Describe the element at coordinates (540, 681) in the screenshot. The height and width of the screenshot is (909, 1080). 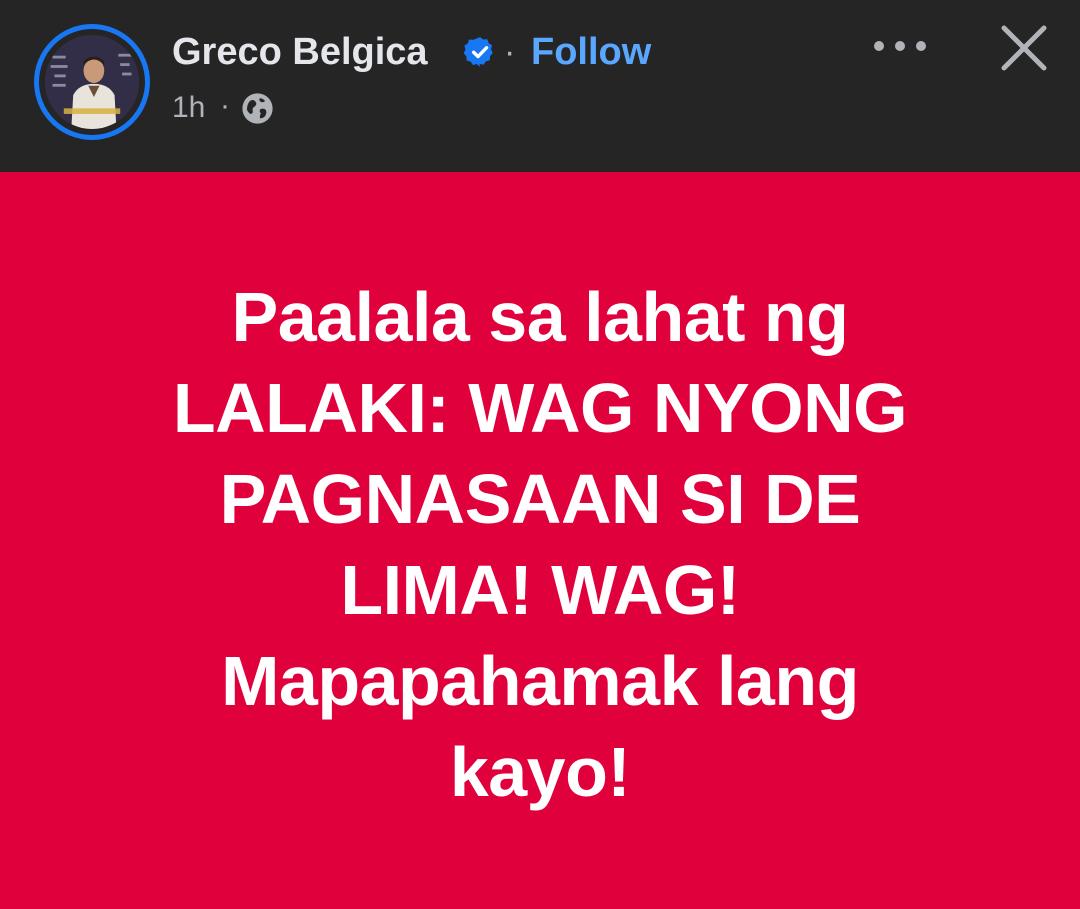
I see `post-text-line: Mapapahamak lang` at that location.